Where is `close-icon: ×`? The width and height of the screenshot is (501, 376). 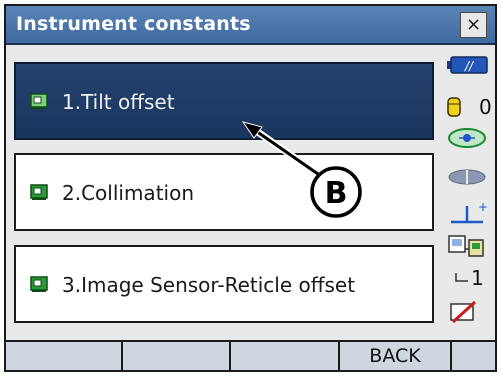
close-icon: × is located at coordinates (473, 24).